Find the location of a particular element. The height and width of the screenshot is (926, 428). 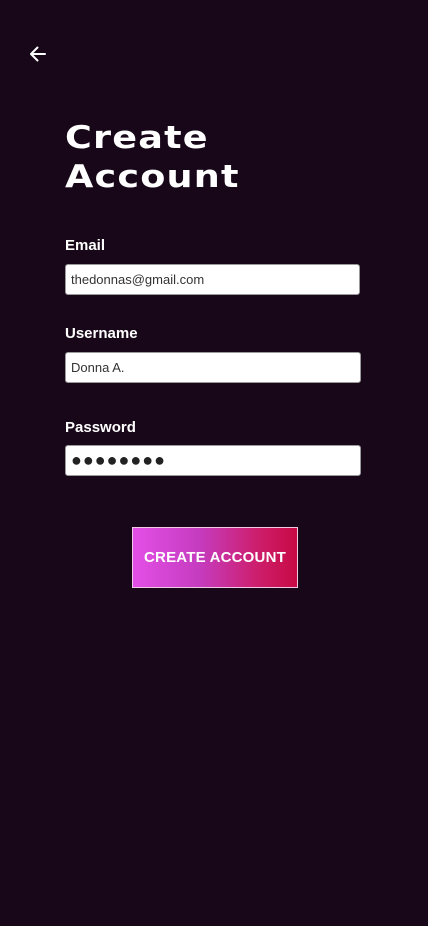

arrow-left-icon is located at coordinates (38, 56).